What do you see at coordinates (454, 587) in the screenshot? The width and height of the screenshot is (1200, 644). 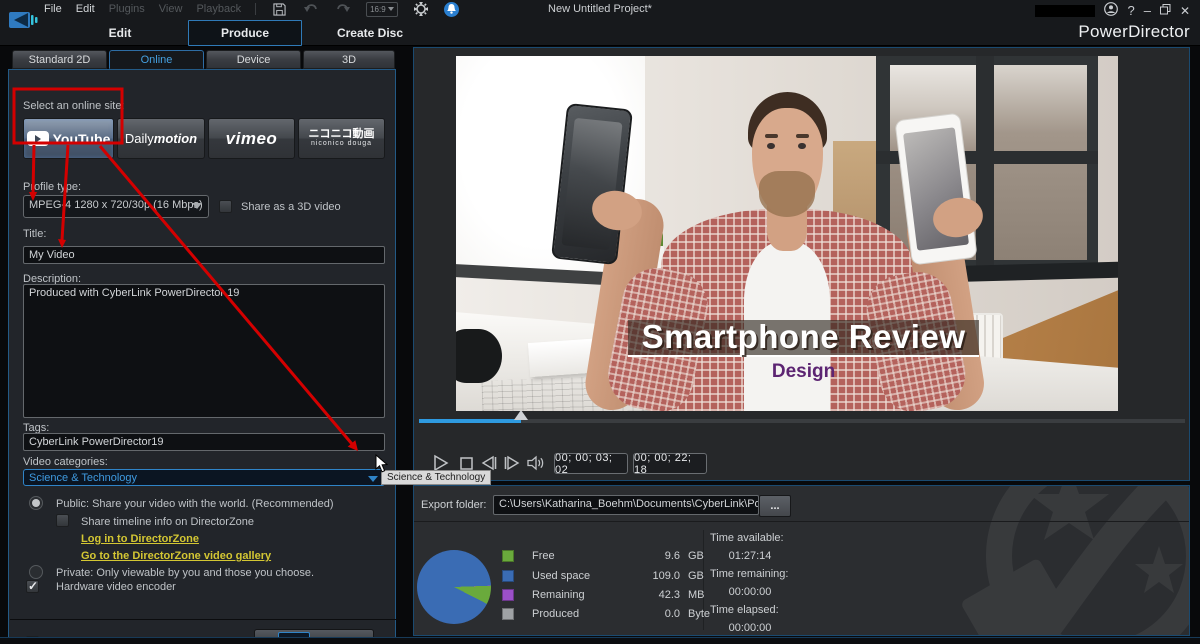 I see `disk-pie-chart` at bounding box center [454, 587].